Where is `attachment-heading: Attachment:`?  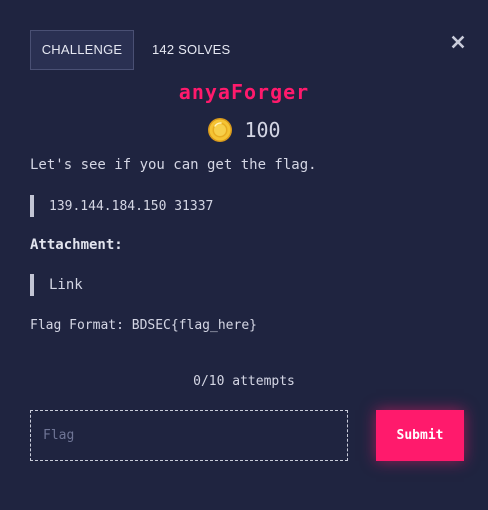
attachment-heading: Attachment: is located at coordinates (76, 245).